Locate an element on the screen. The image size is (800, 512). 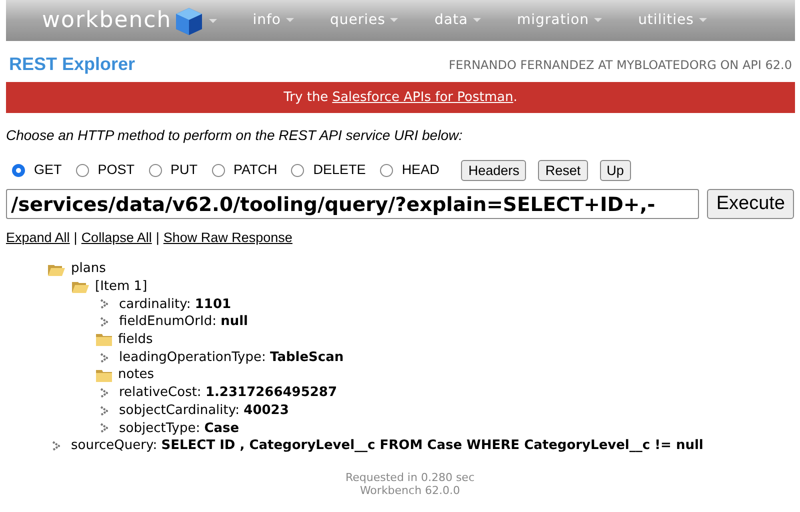
tree-node: notes is located at coordinates (136, 375).